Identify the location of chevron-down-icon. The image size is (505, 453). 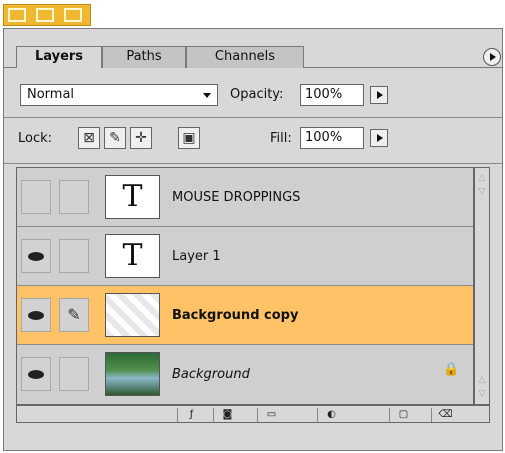
(207, 95).